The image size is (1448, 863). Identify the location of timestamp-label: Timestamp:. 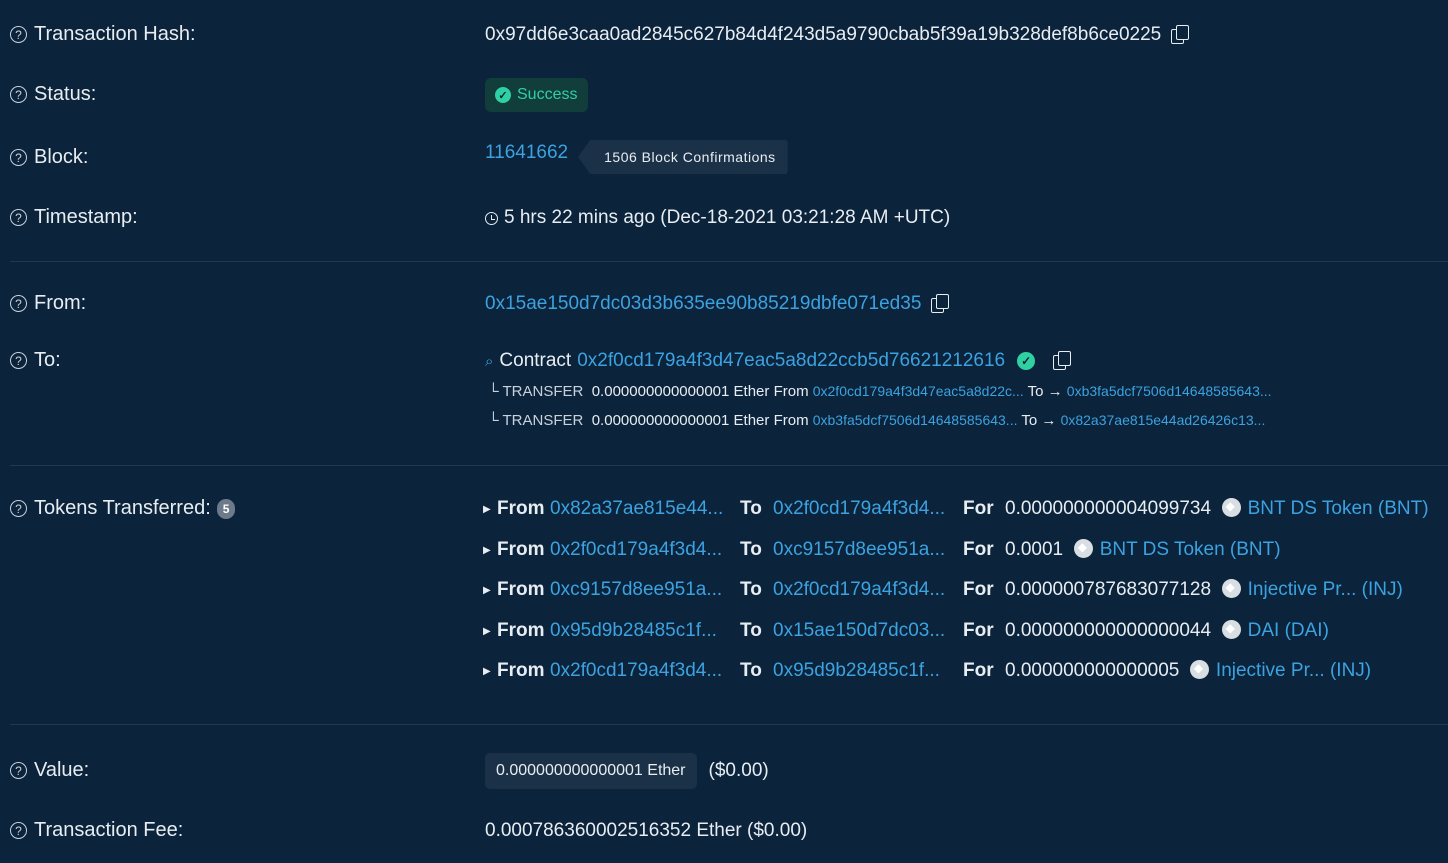
(86, 217).